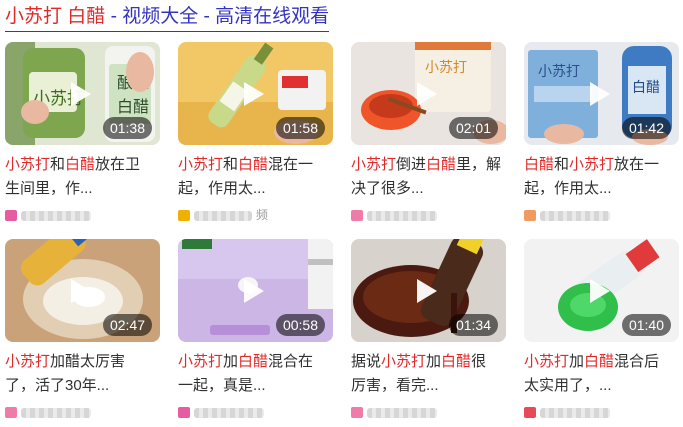  Describe the element at coordinates (479, 164) in the screenshot. I see `title-segment: 里，解` at that location.